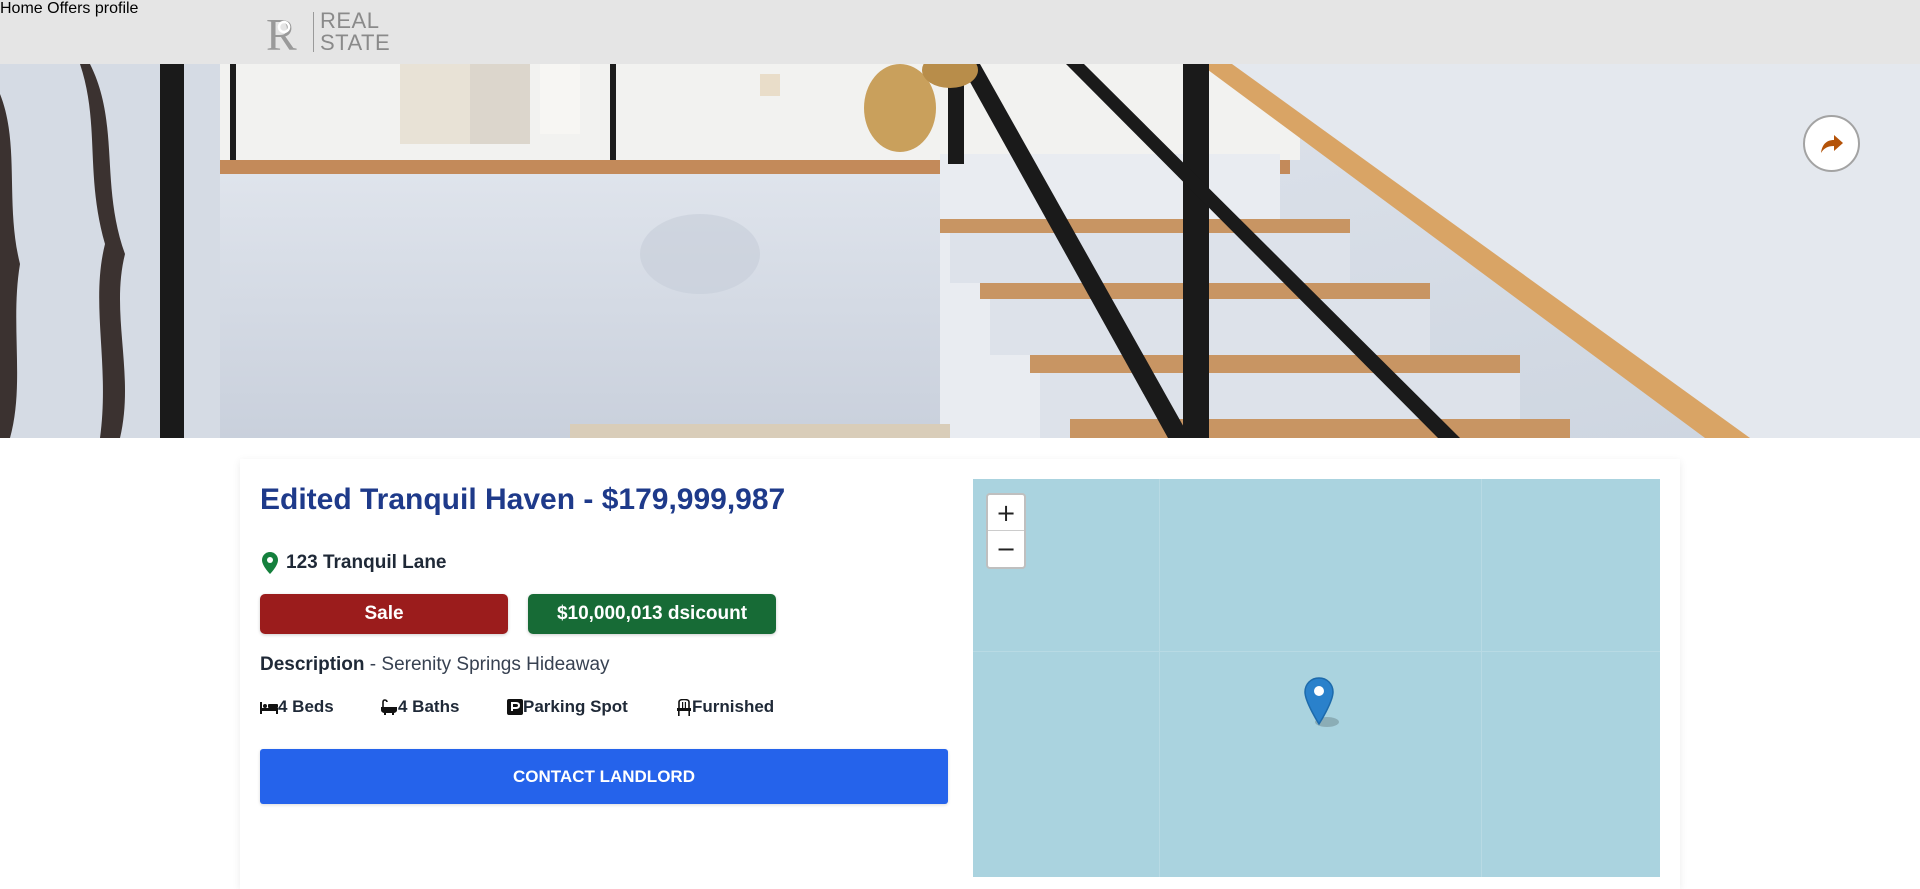 The image size is (1920, 889). What do you see at coordinates (313, 32) in the screenshot?
I see `logo-divider` at bounding box center [313, 32].